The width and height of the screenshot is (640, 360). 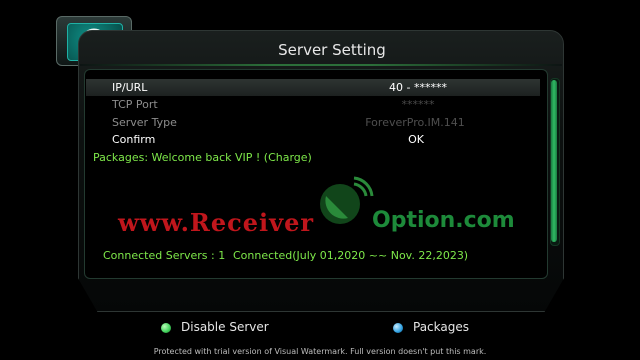 I want to click on blue-button-icon, so click(x=398, y=328).